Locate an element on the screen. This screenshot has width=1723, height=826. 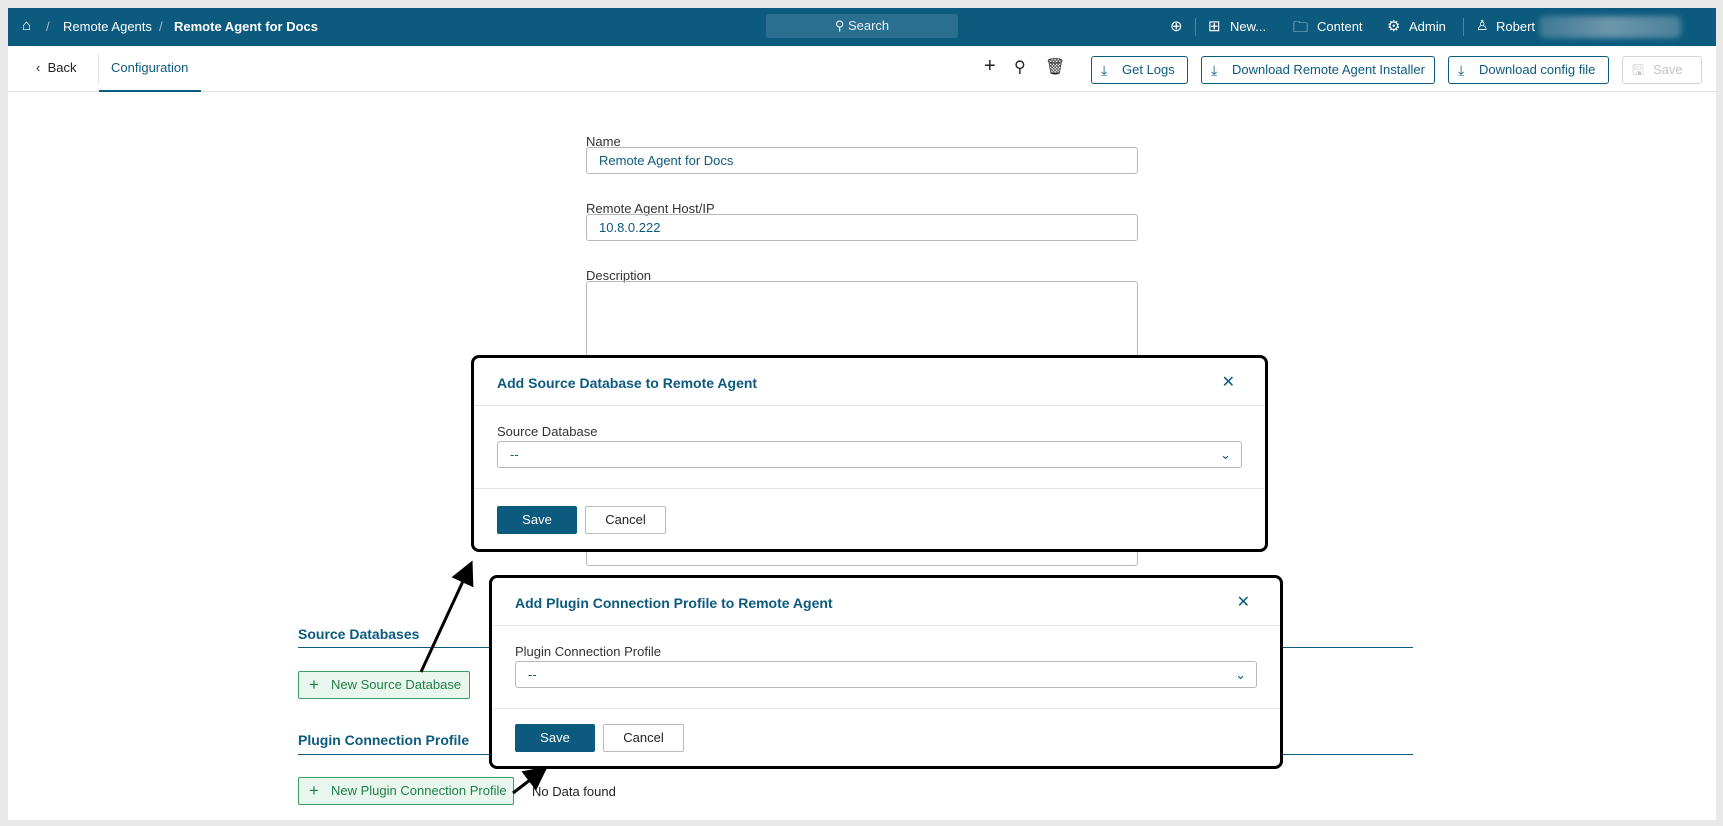
annotation-arrows is located at coordinates (483, 677).